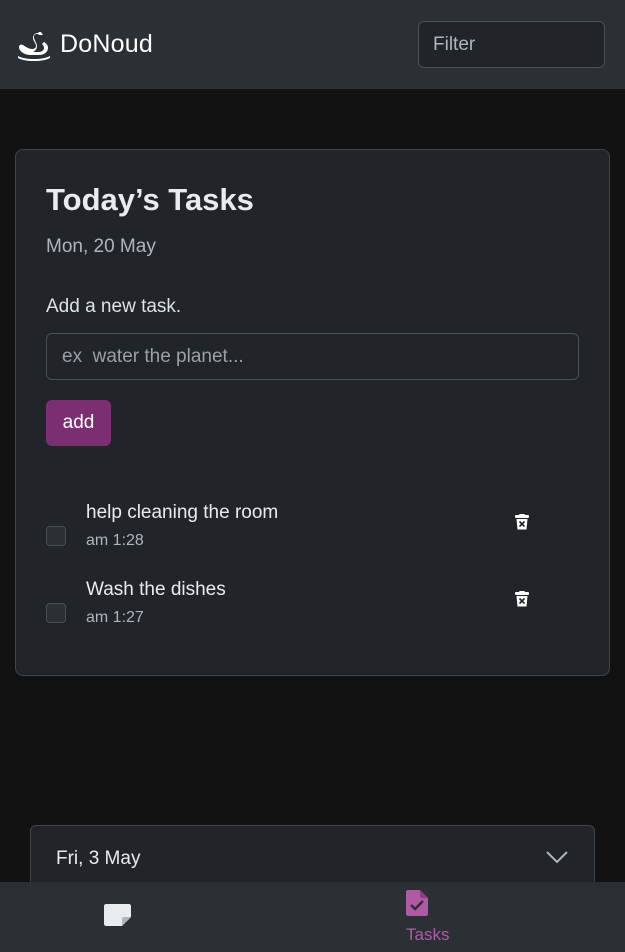 The image size is (625, 952). I want to click on nav-notes, so click(161, 917).